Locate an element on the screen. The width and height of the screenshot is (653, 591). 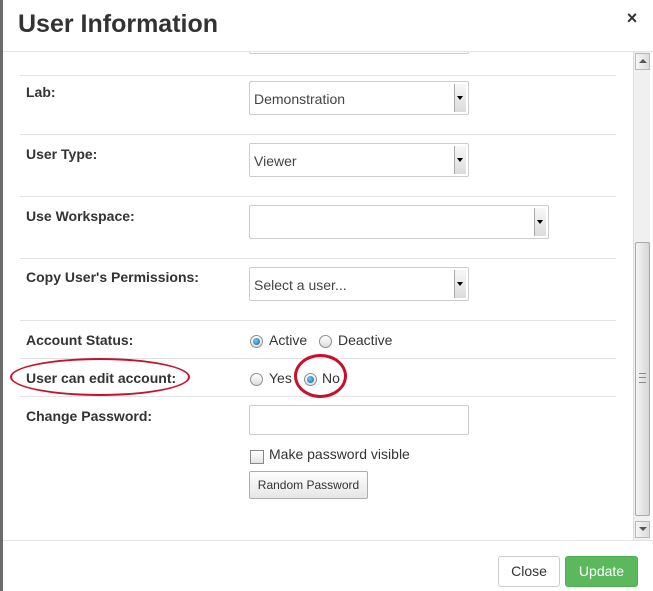
dialog-title: User Information is located at coordinates (118, 24).